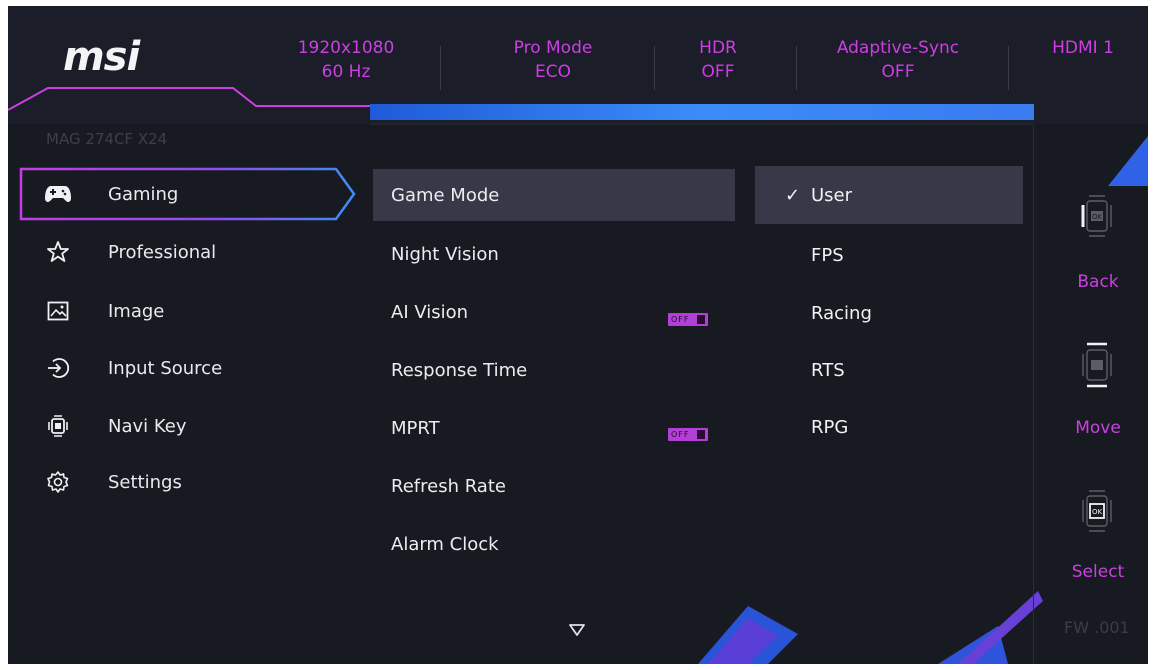 This screenshot has height=670, width=1156. I want to click on menu-item-label: Professional, so click(162, 252).